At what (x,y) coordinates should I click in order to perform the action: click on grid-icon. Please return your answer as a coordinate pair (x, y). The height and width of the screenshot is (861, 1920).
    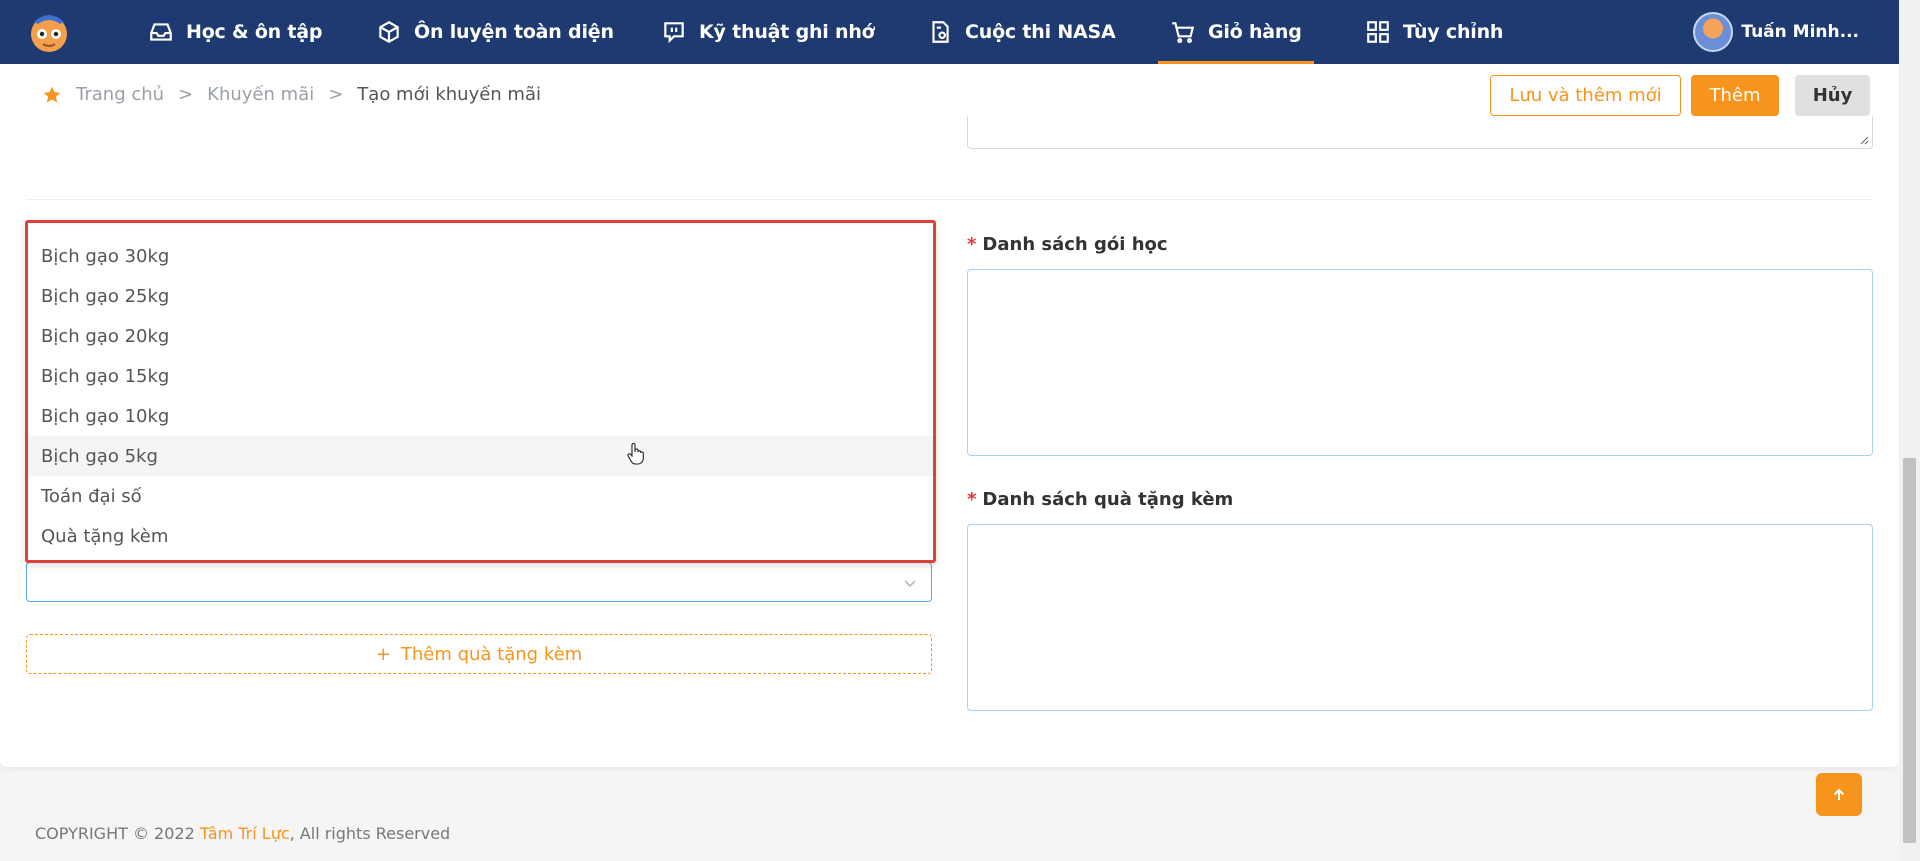
    Looking at the image, I should click on (1378, 32).